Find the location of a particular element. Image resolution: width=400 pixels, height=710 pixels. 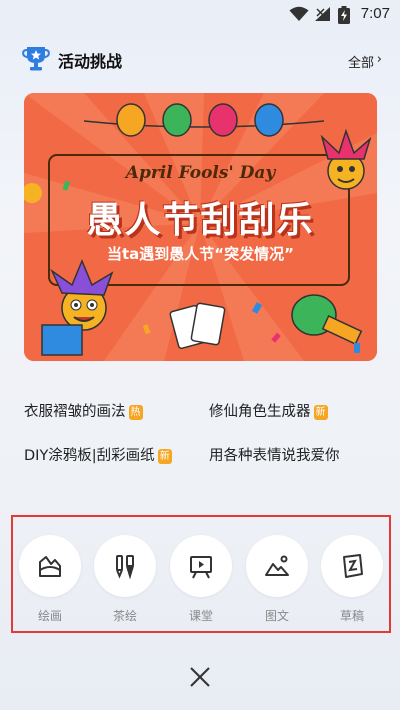

banner-subtitle: 当ta遇到愚人节“突发情况” is located at coordinates (200, 254).